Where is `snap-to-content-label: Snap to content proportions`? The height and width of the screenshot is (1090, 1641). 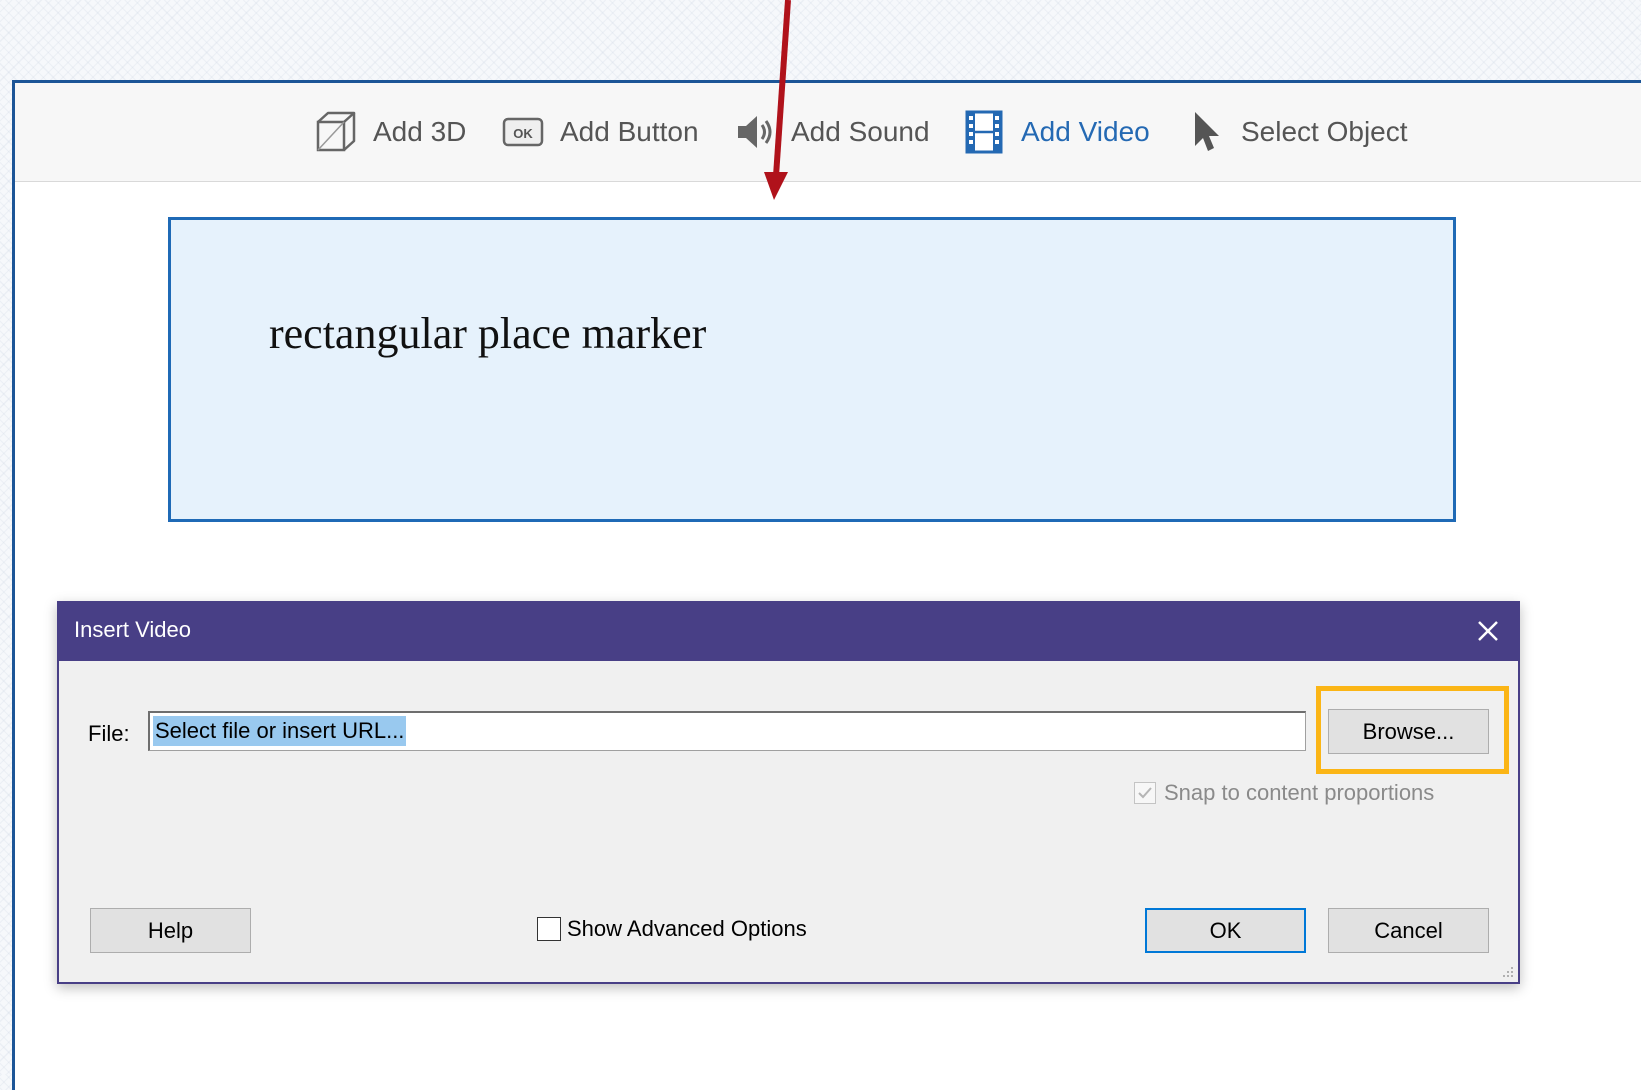 snap-to-content-label: Snap to content proportions is located at coordinates (1299, 792).